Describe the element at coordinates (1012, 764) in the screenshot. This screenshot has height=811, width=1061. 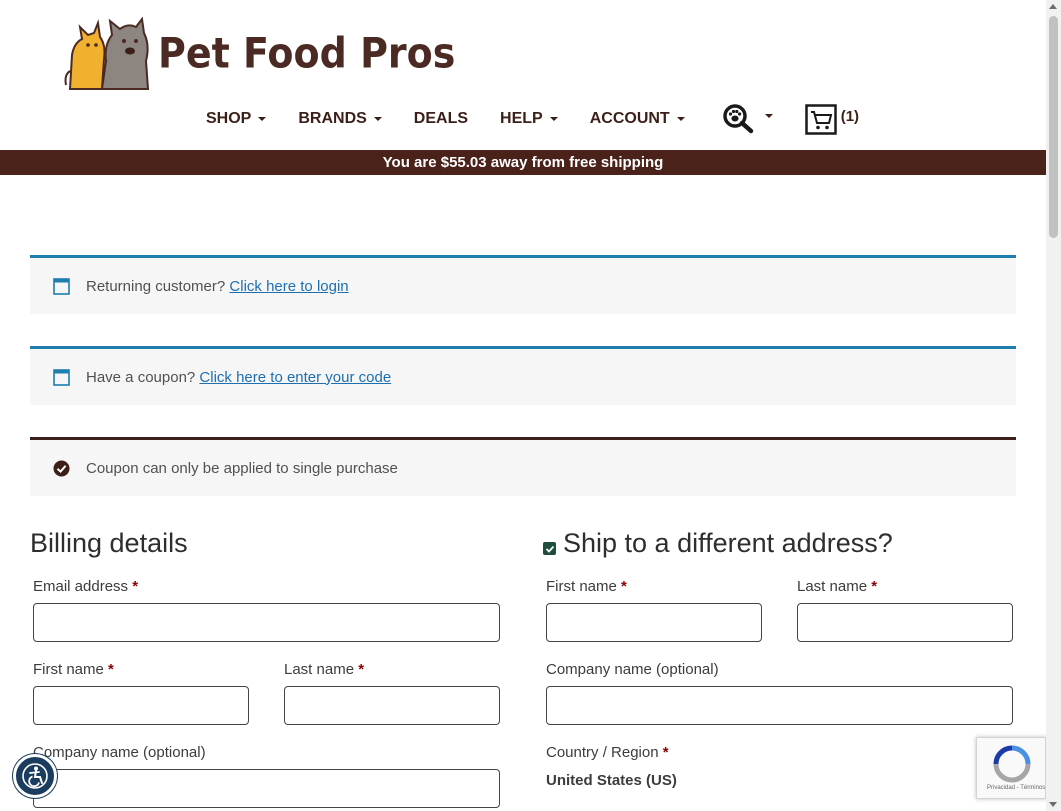
I see `recaptcha-icon` at that location.